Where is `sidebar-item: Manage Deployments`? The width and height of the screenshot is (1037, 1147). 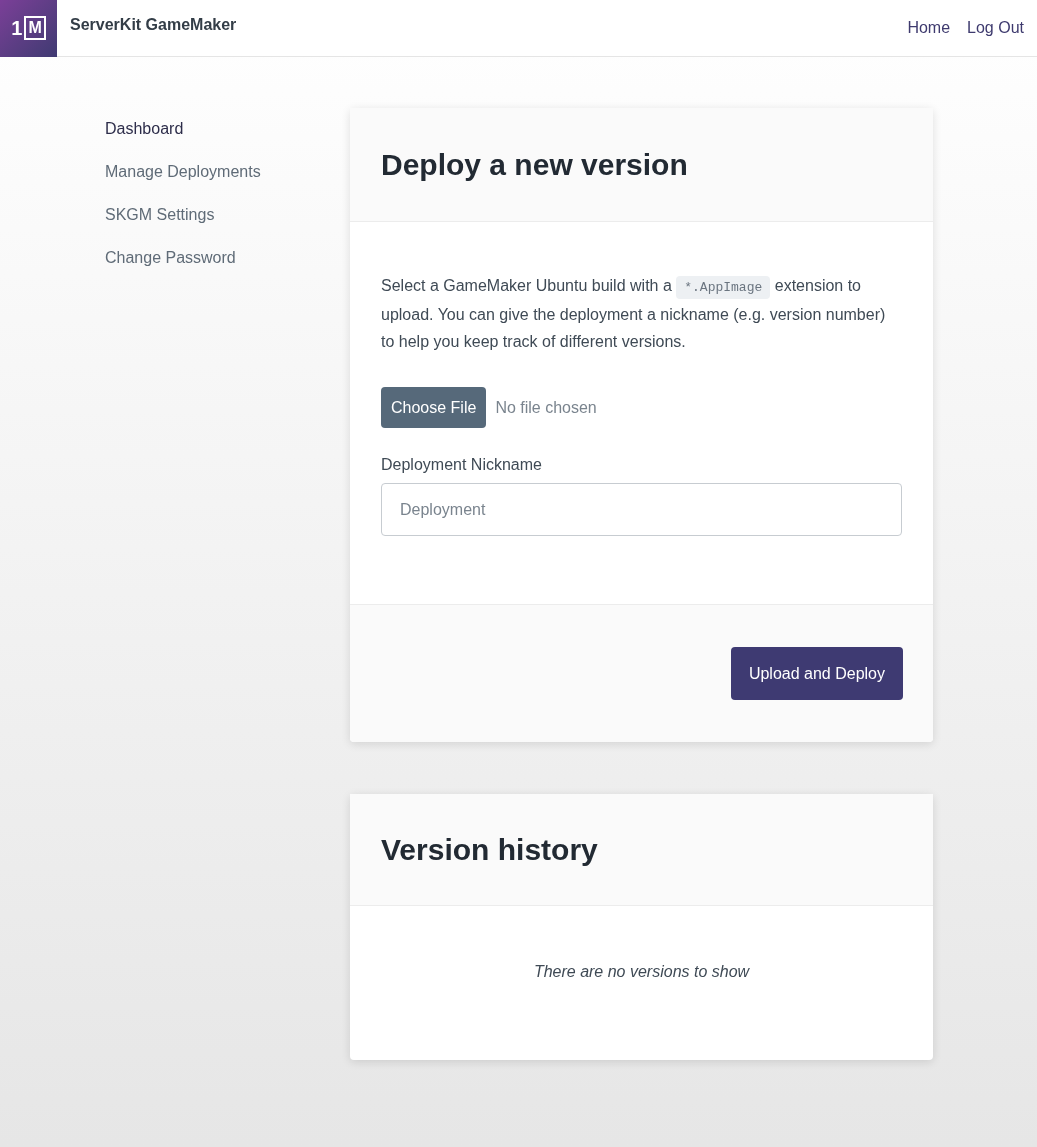
sidebar-item: Manage Deployments is located at coordinates (227, 172).